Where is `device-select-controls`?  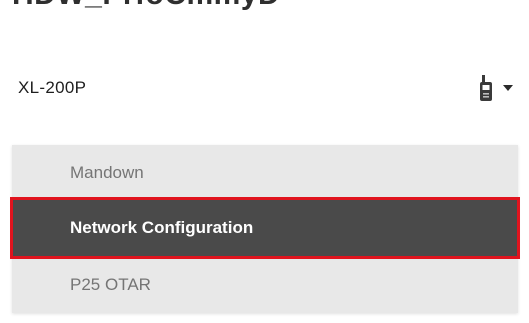
device-select-controls is located at coordinates (496, 88).